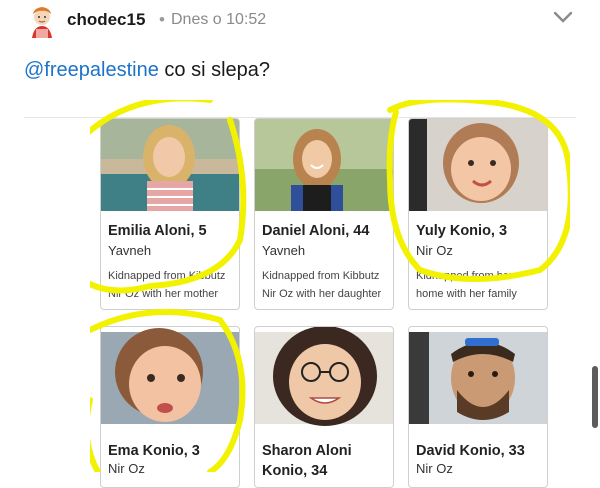 This screenshot has height=488, width=600. I want to click on card-description: Kidnapped from her home with her family, so click(466, 285).